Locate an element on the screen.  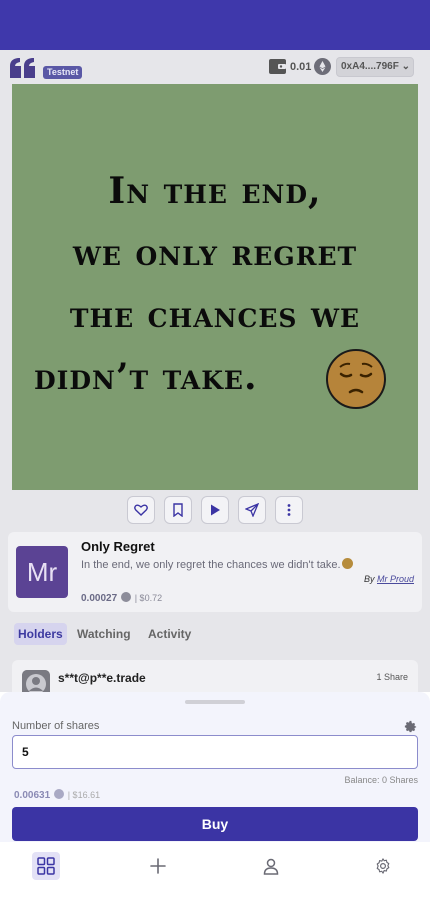
more-button is located at coordinates (289, 510).